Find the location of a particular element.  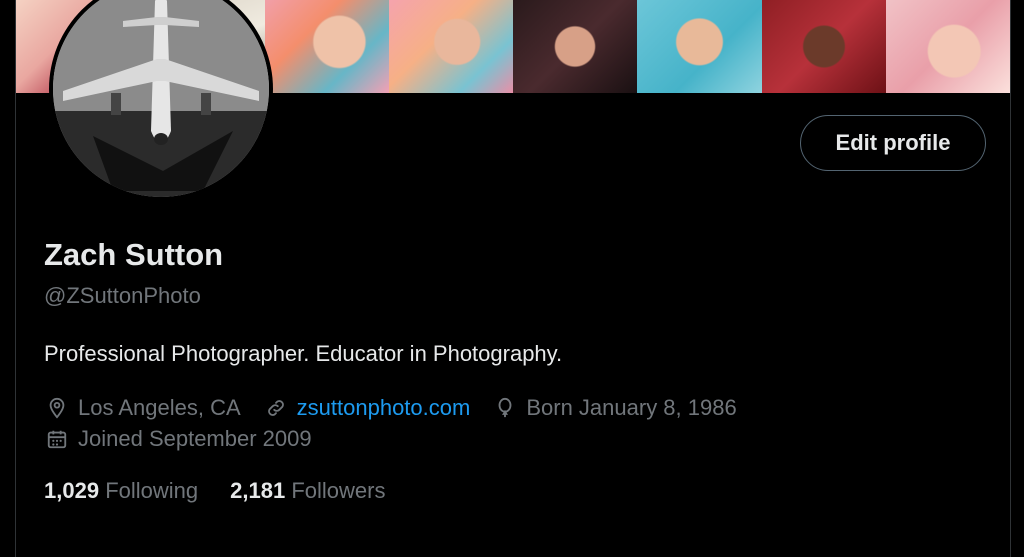

following-label: Following is located at coordinates (152, 490).